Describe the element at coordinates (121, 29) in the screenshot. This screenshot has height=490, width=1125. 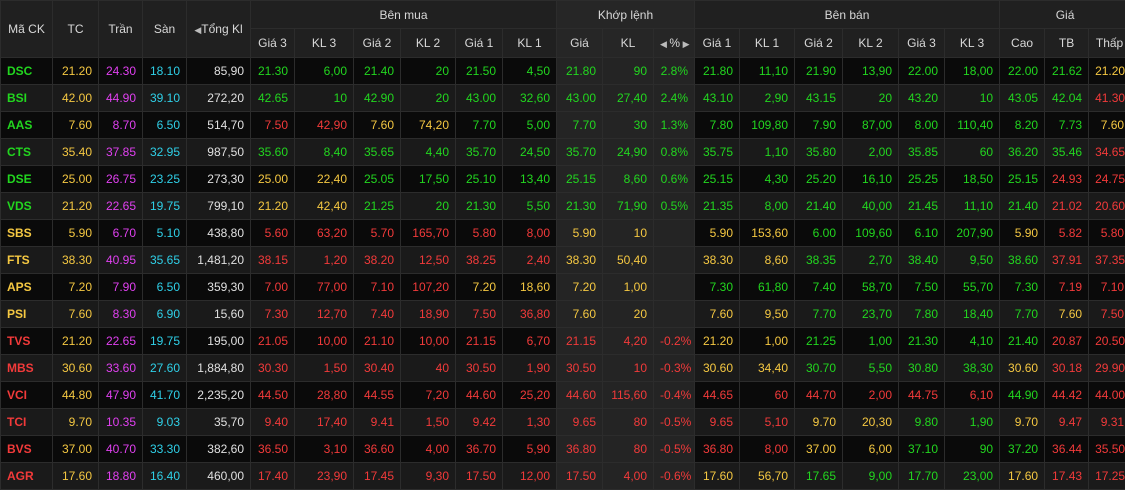
I see `col-ceiling-header: Trần` at that location.